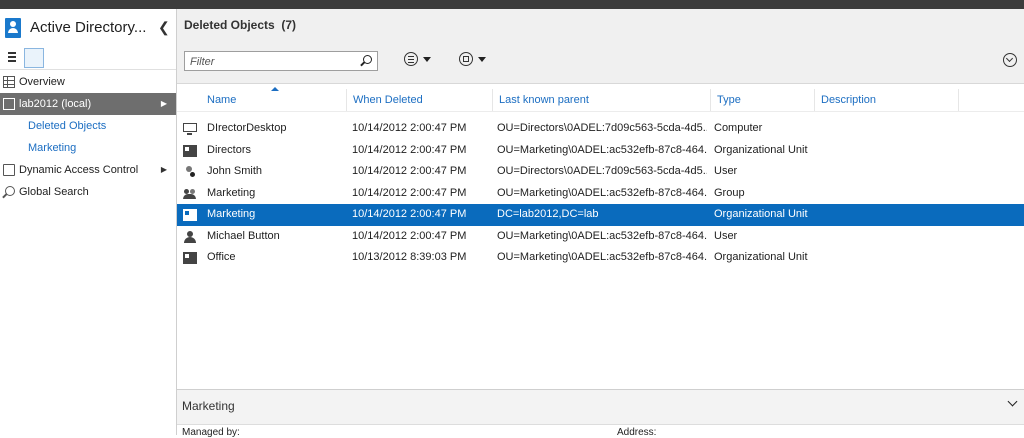 The width and height of the screenshot is (1024, 438). I want to click on expand-header-button, so click(1010, 60).